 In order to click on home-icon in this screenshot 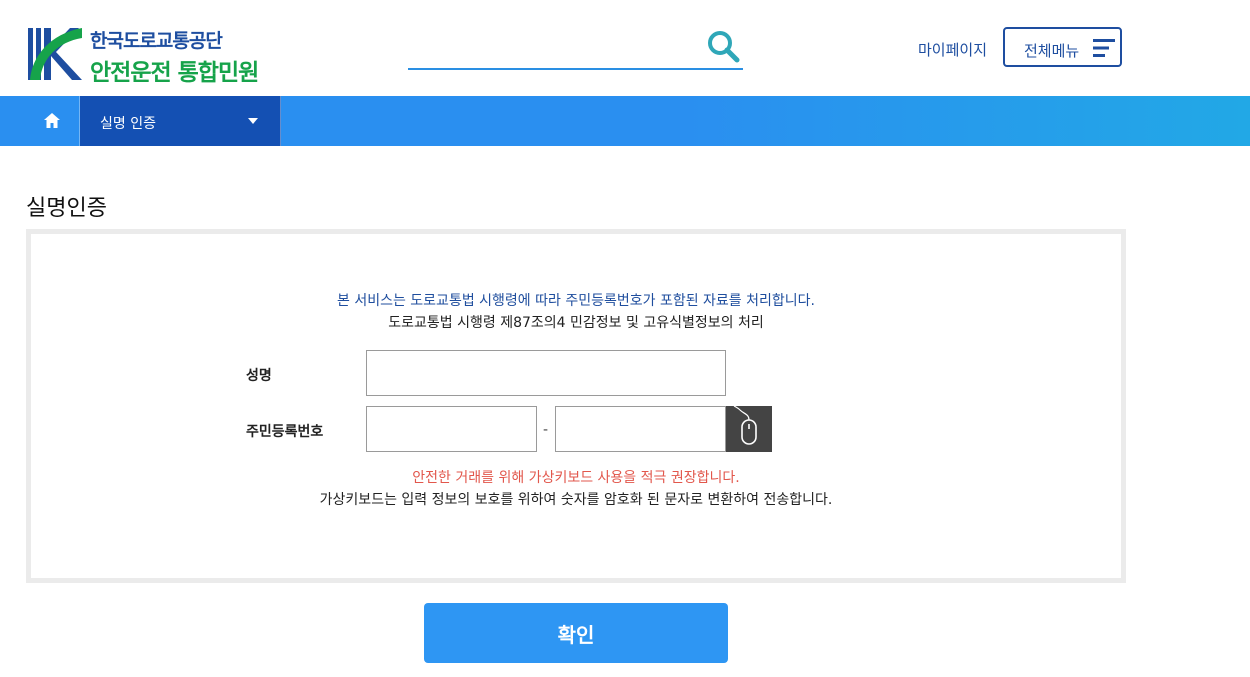, I will do `click(52, 120)`.